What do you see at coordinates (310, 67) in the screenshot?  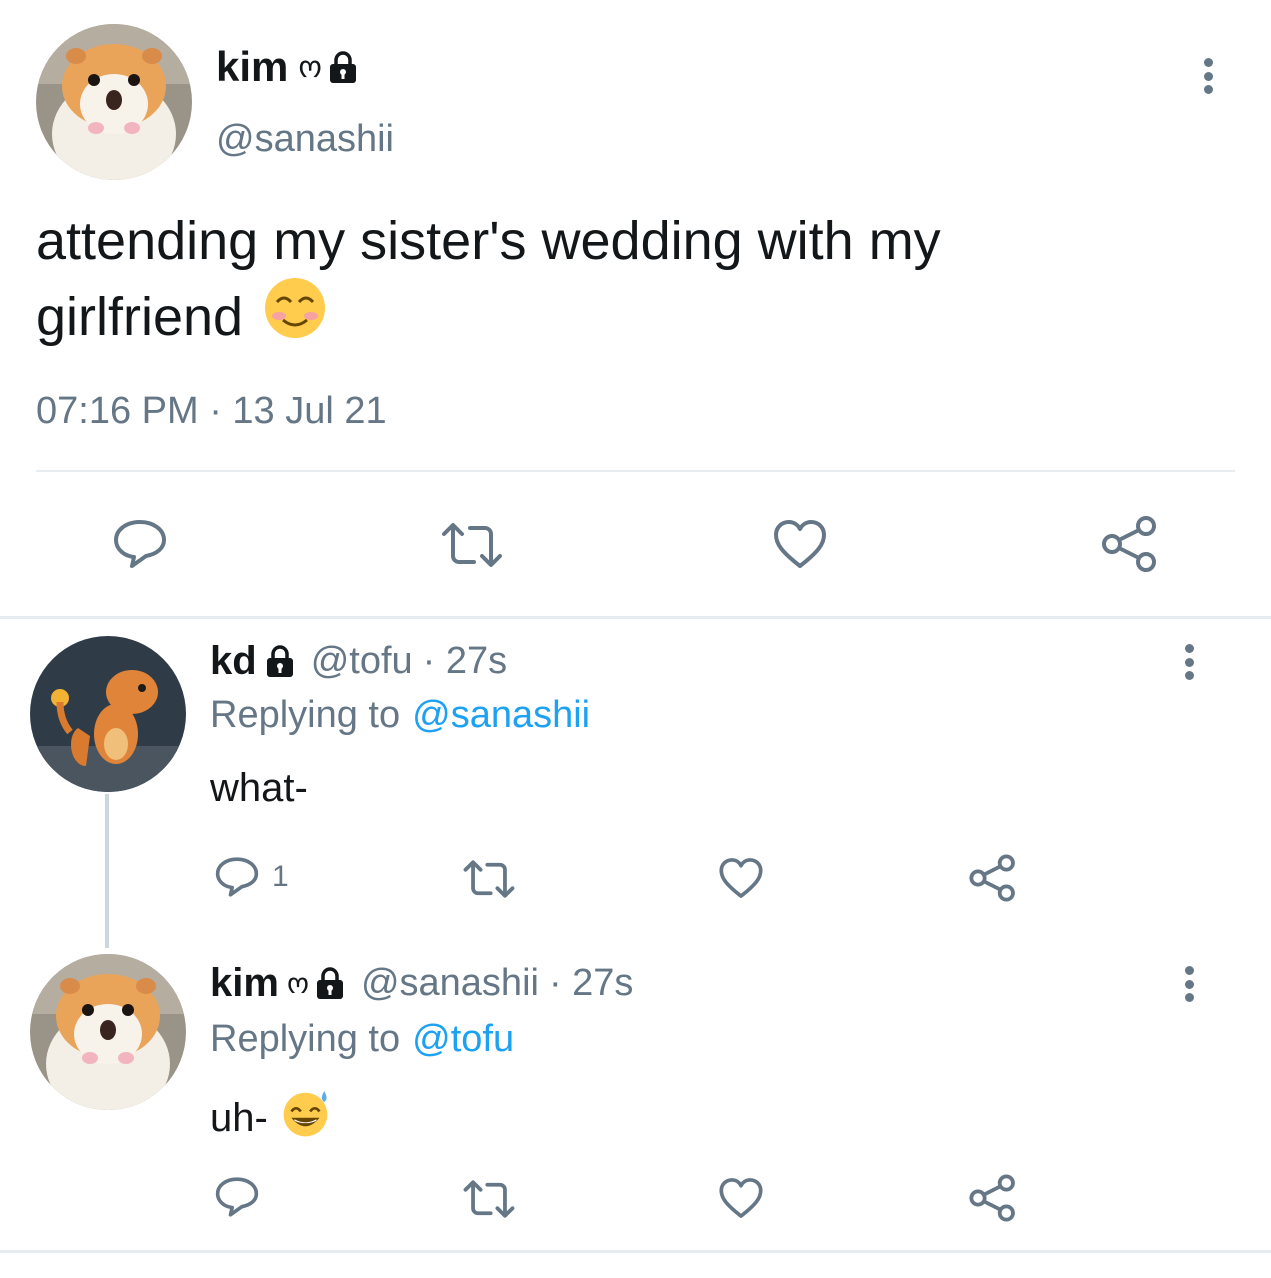 I see `main-tweet-name-symbol: ო` at bounding box center [310, 67].